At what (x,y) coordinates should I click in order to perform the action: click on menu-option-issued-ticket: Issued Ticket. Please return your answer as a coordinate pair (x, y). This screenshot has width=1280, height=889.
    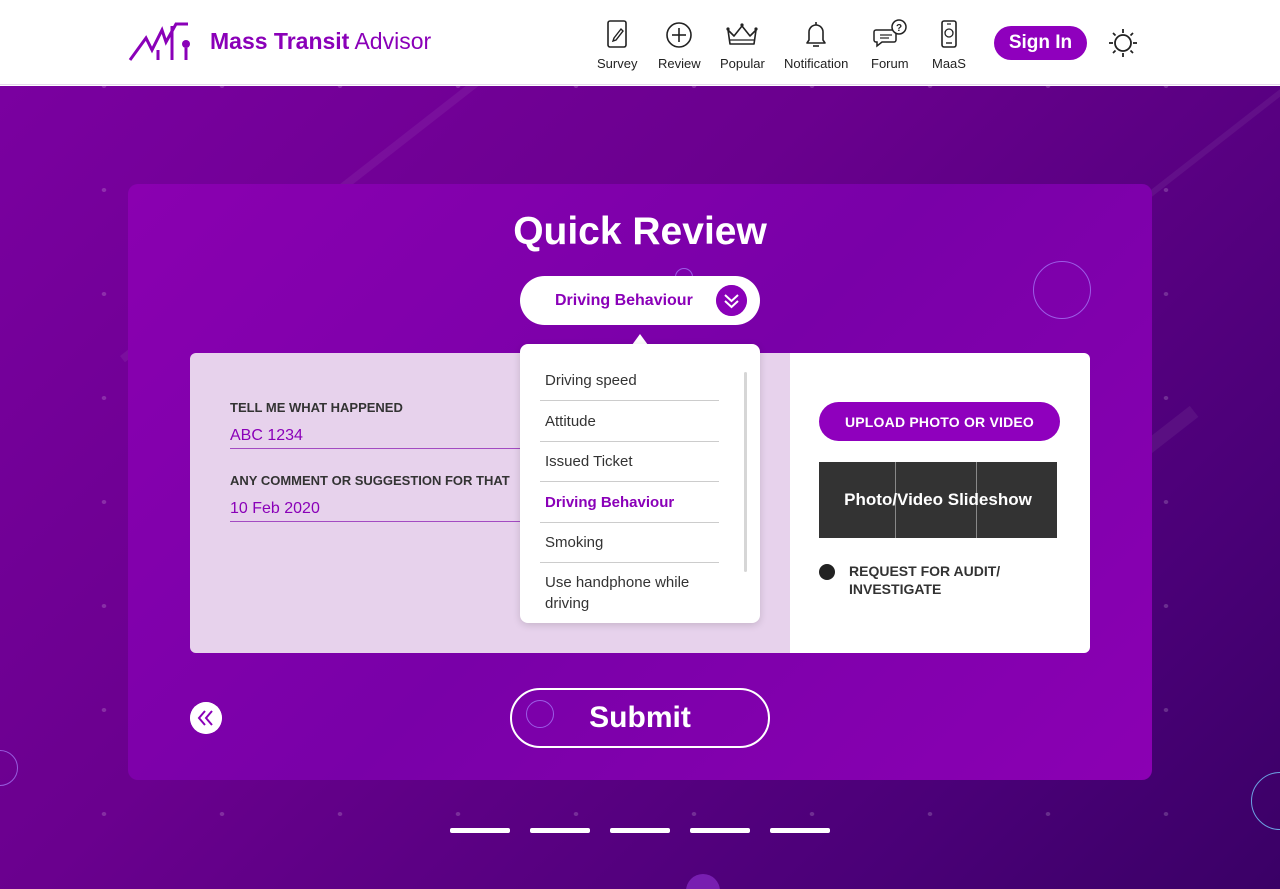
    Looking at the image, I should click on (629, 466).